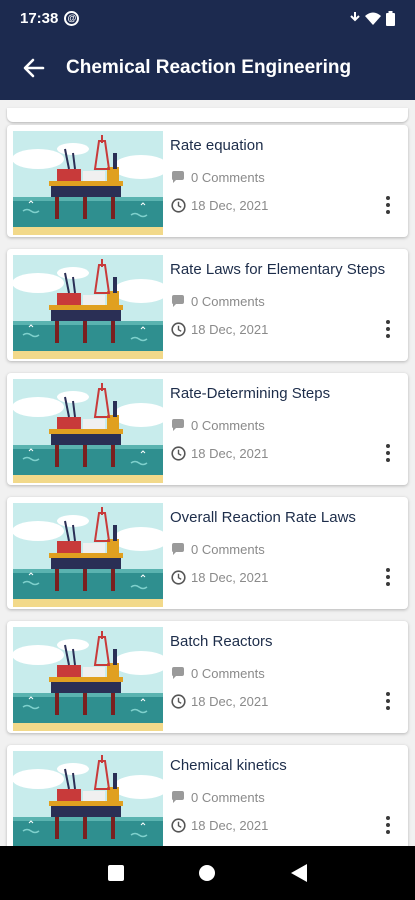 This screenshot has height=900, width=415. I want to click on home-button, so click(207, 873).